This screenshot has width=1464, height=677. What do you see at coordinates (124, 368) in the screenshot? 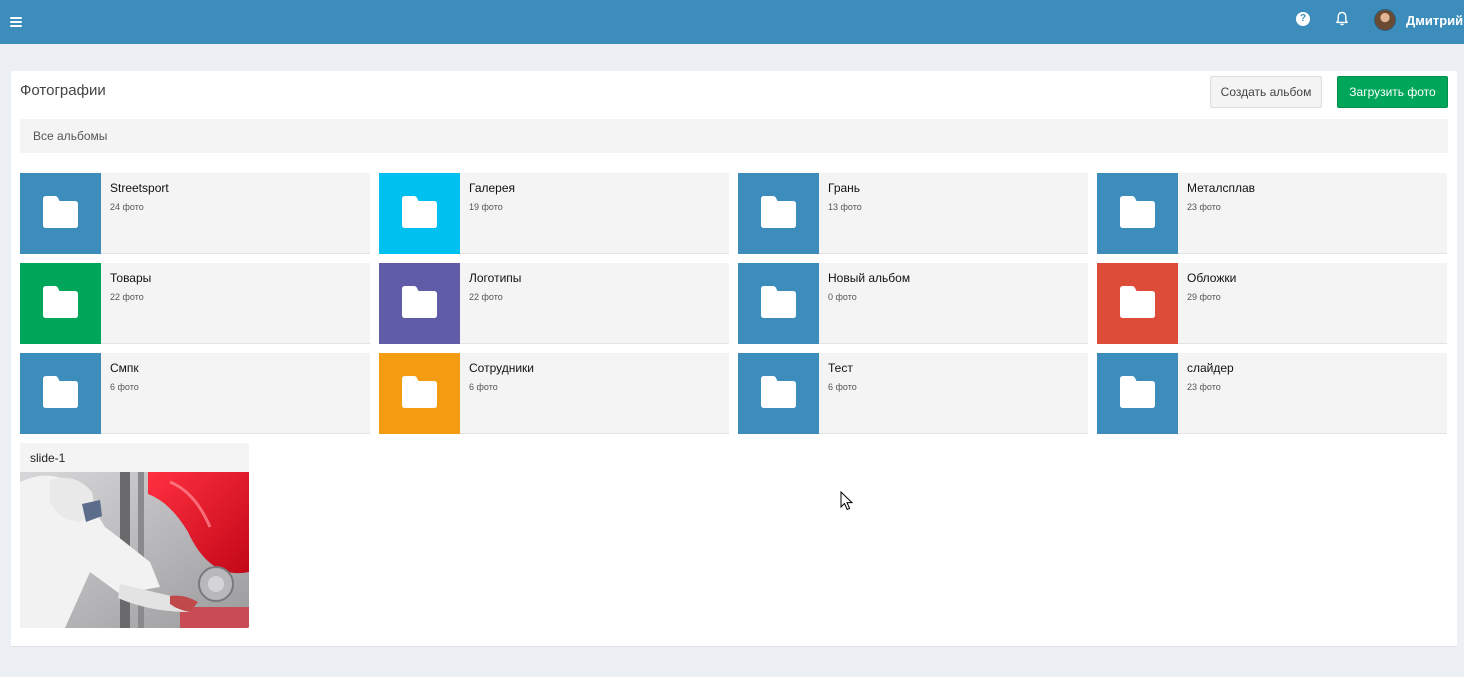
I see `album-name: Смпк` at bounding box center [124, 368].